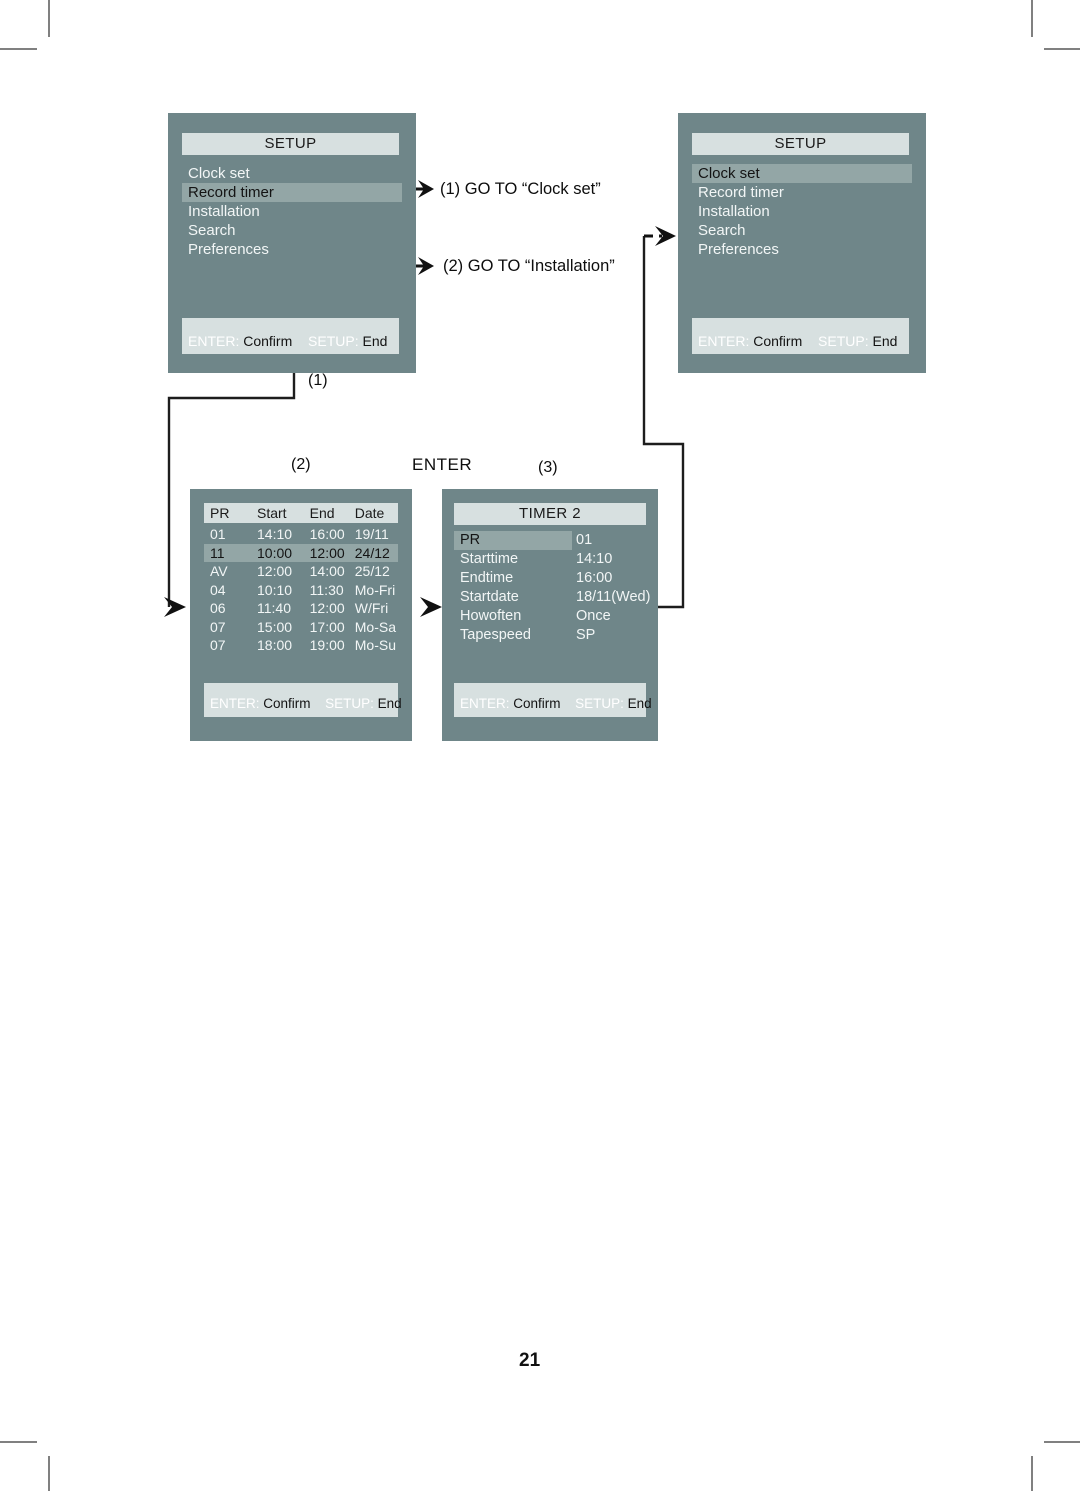 This screenshot has height=1491, width=1080. I want to click on timer-detail-footer: ENTER: Confirm SETUP: End, so click(553, 700).